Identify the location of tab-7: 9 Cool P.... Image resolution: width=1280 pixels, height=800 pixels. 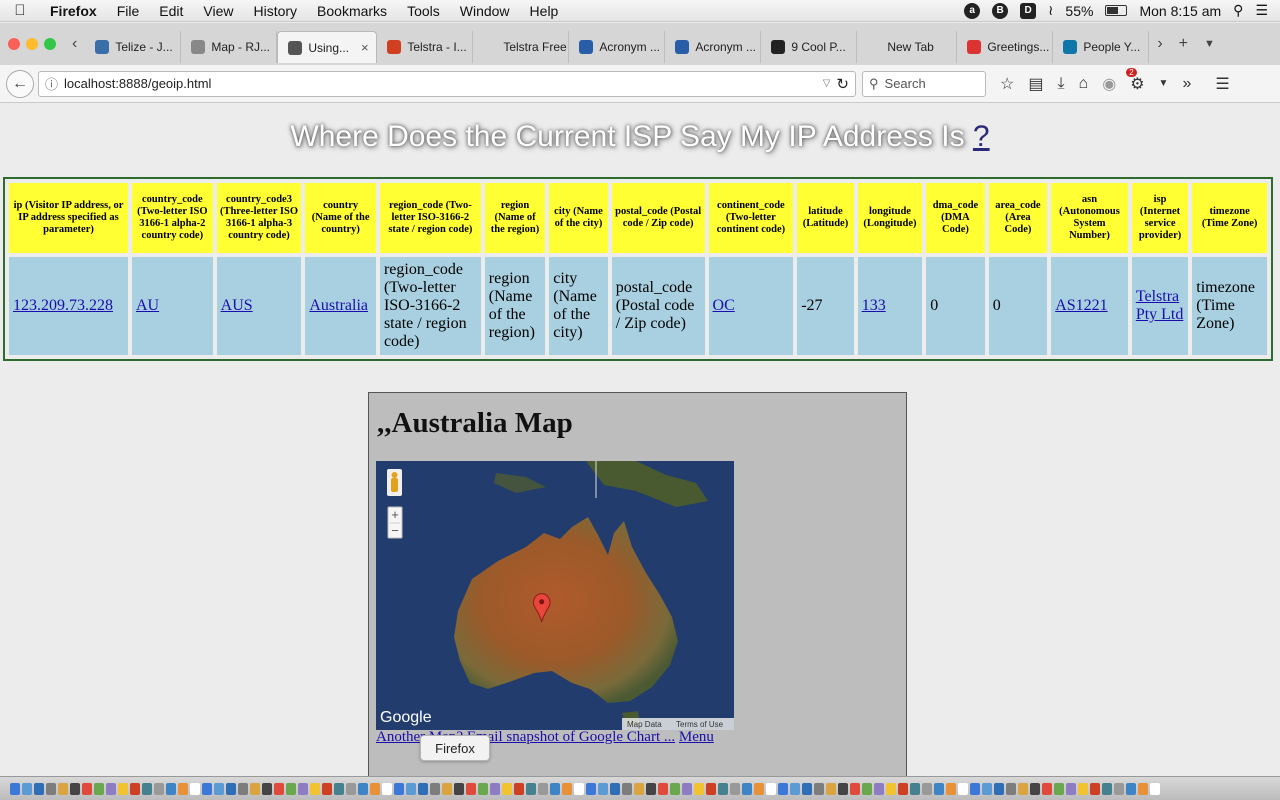
(809, 47).